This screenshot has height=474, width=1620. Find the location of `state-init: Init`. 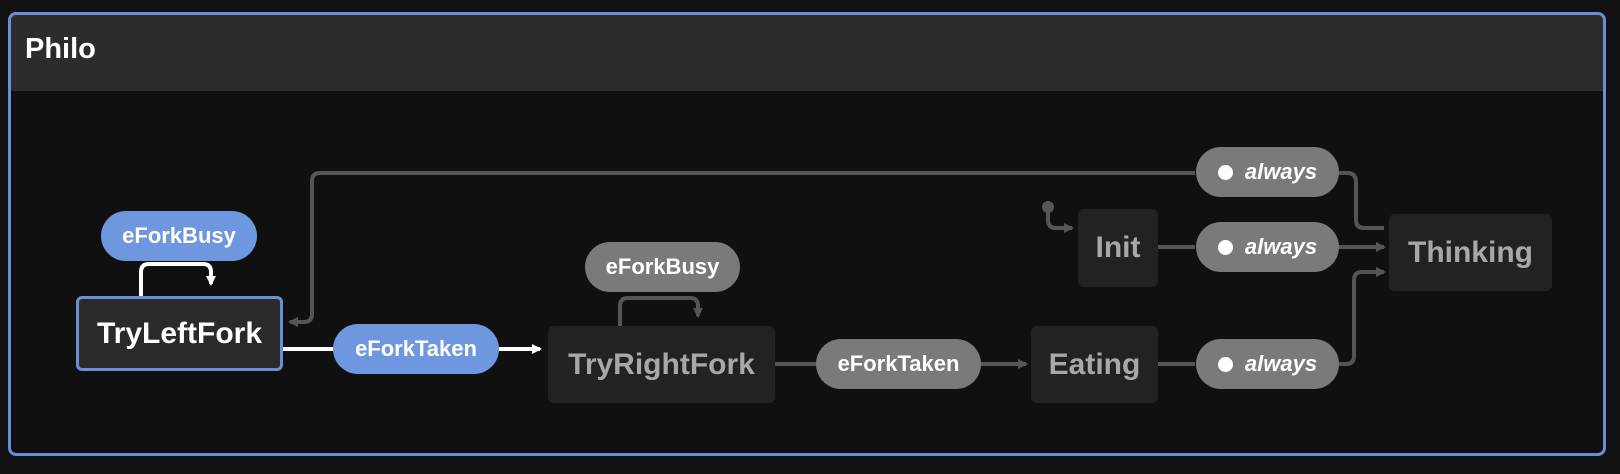

state-init: Init is located at coordinates (1118, 248).